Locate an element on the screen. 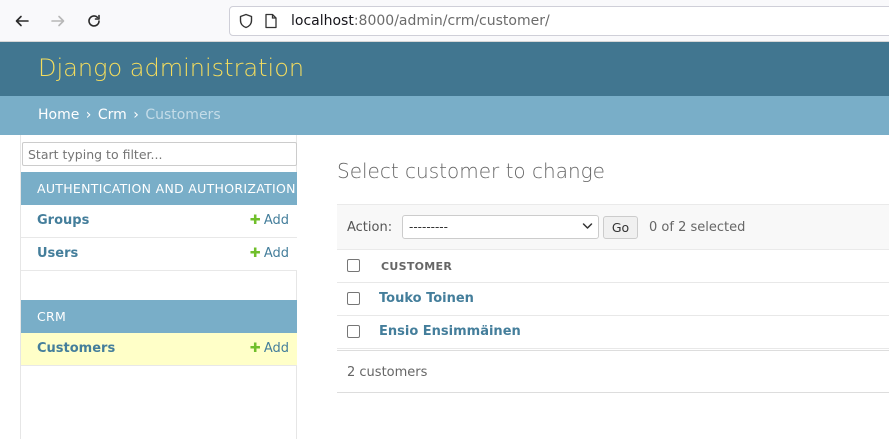 The width and height of the screenshot is (889, 439). back-arrow-icon is located at coordinates (22, 21).